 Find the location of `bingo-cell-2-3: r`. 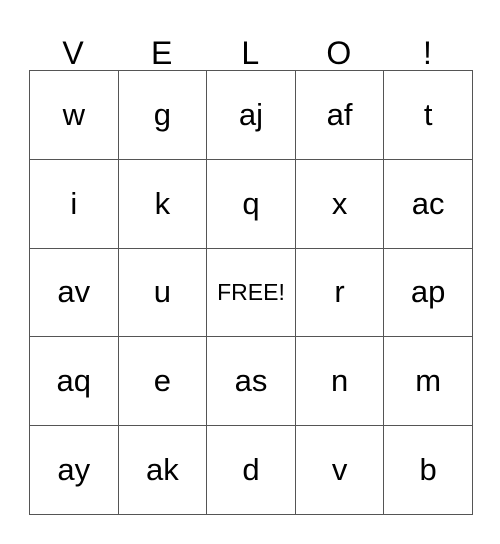

bingo-cell-2-3: r is located at coordinates (340, 293).